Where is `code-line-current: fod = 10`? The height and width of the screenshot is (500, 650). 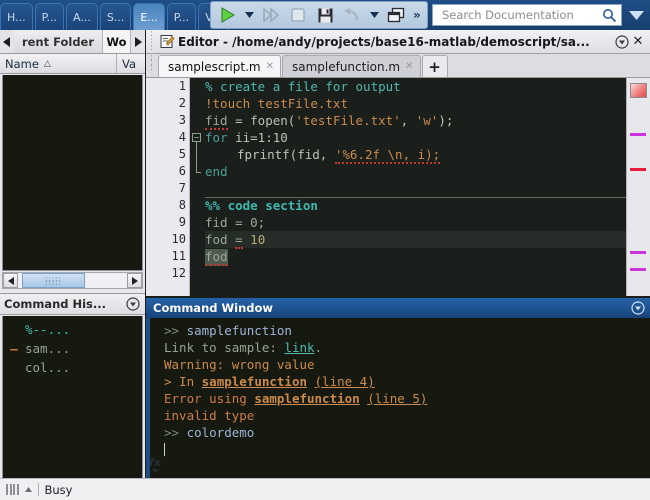 code-line-current: fod = 10 is located at coordinates (415, 240).